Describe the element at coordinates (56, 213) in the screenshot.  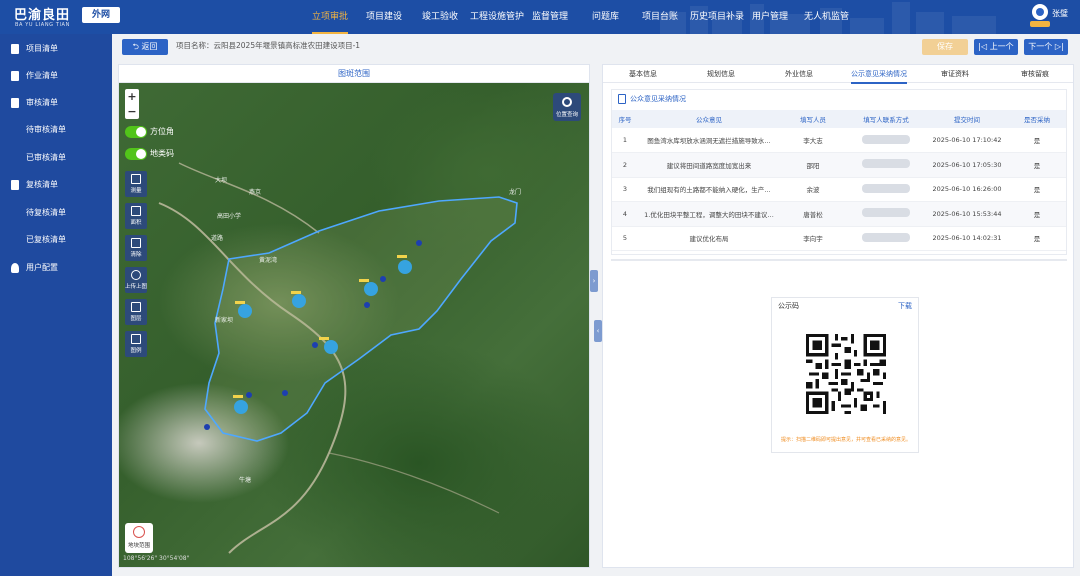
I see `sidebar-item-pending-recheck: 待复核清单` at that location.